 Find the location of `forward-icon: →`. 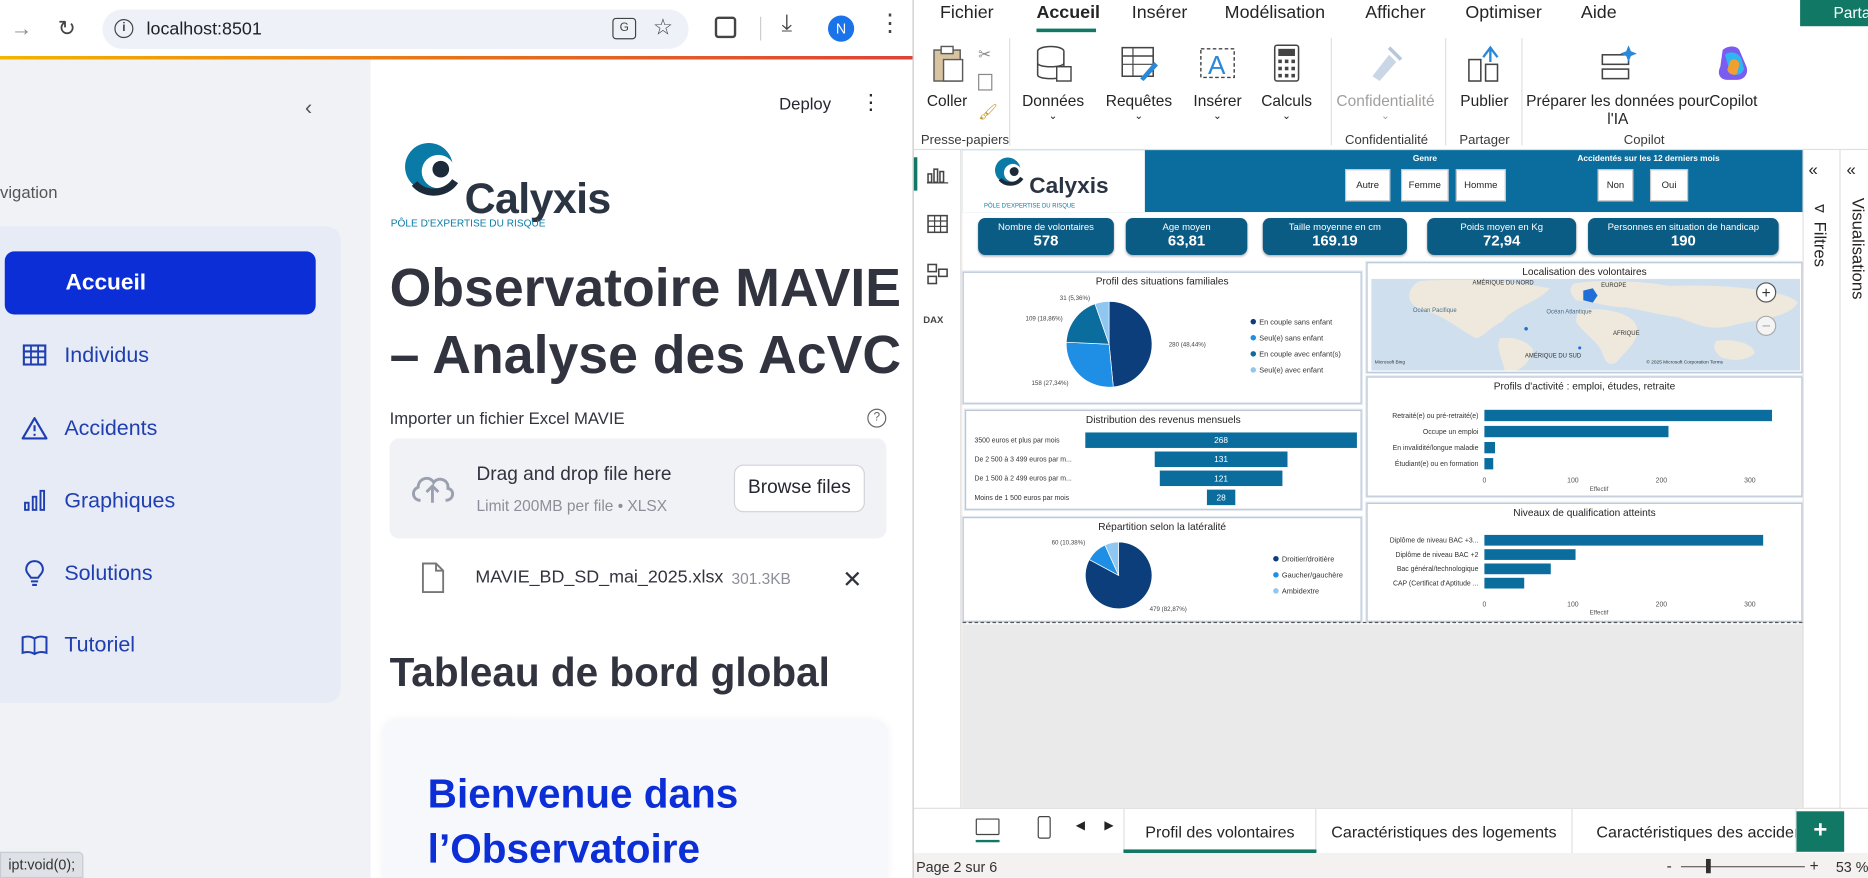

forward-icon: → is located at coordinates (21, 28).